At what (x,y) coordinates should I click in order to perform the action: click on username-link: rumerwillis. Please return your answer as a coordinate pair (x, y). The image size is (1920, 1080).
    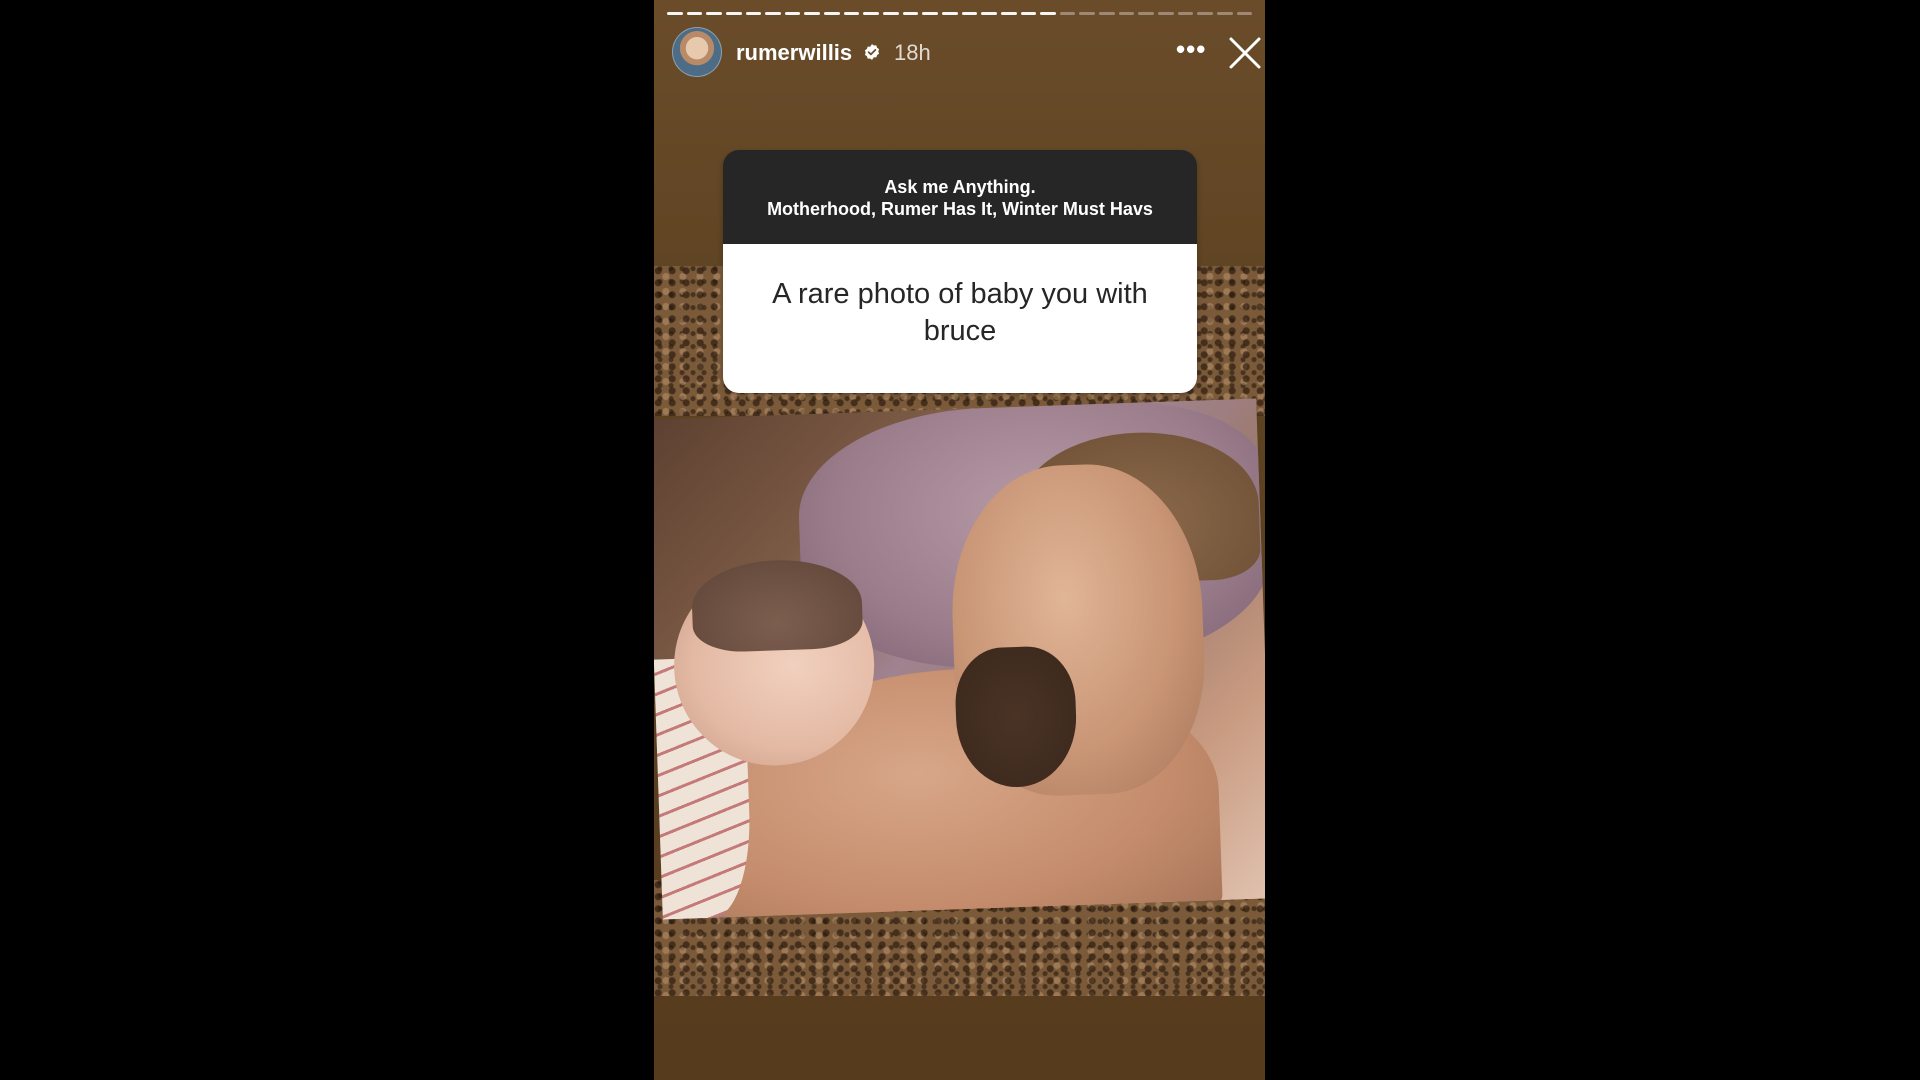
    Looking at the image, I should click on (794, 53).